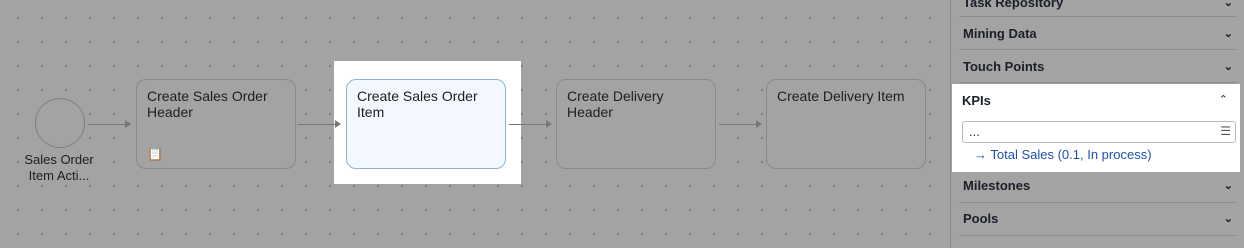 The image size is (1244, 248). I want to click on task-create-sales-order-item: Create Sales Order Item, so click(426, 124).